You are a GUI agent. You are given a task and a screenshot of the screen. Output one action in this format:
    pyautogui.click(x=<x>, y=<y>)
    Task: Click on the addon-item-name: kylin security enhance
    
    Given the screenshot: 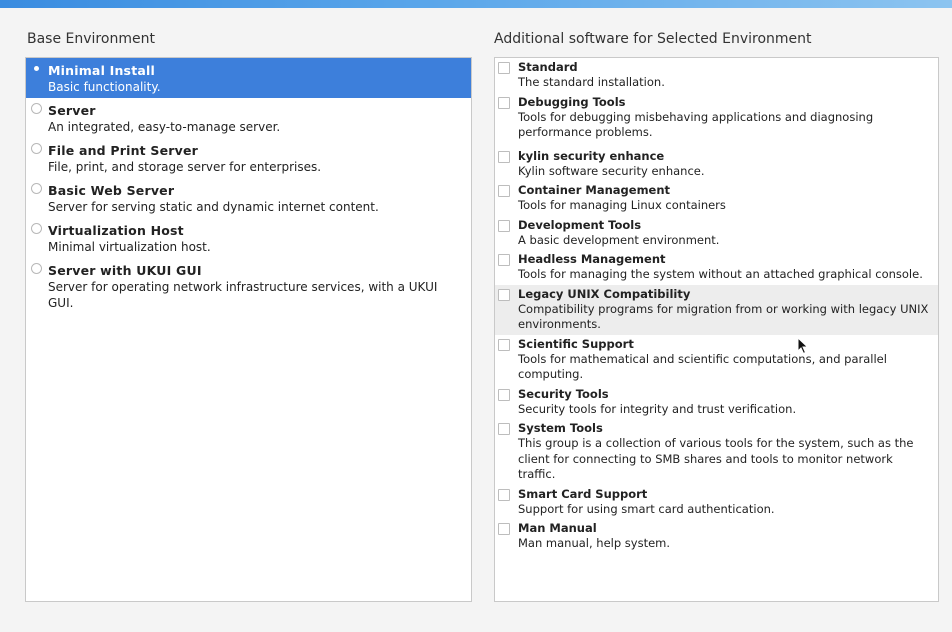 What is the action you would take?
    pyautogui.click(x=591, y=155)
    